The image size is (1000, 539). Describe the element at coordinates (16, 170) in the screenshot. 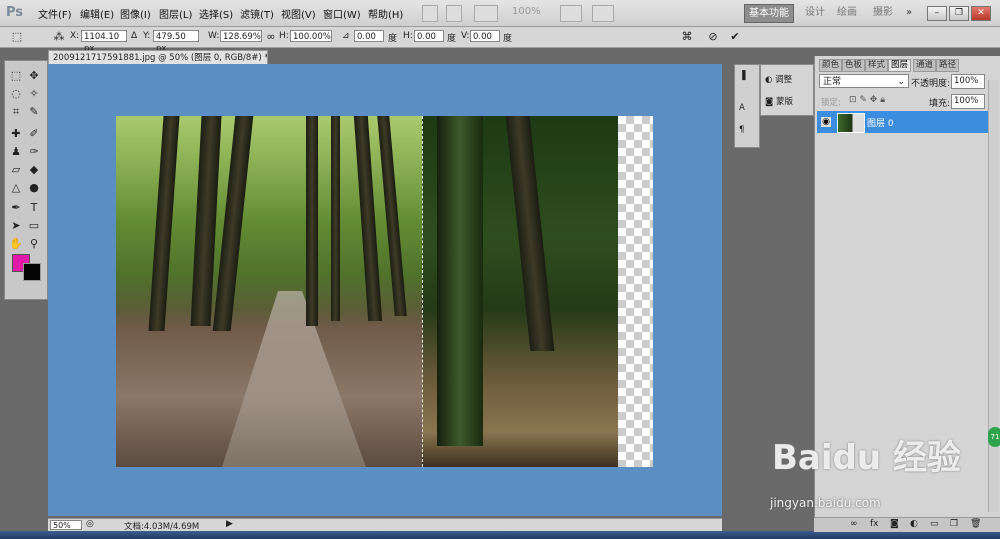

I see `eraser-tool-icon: ▱` at that location.